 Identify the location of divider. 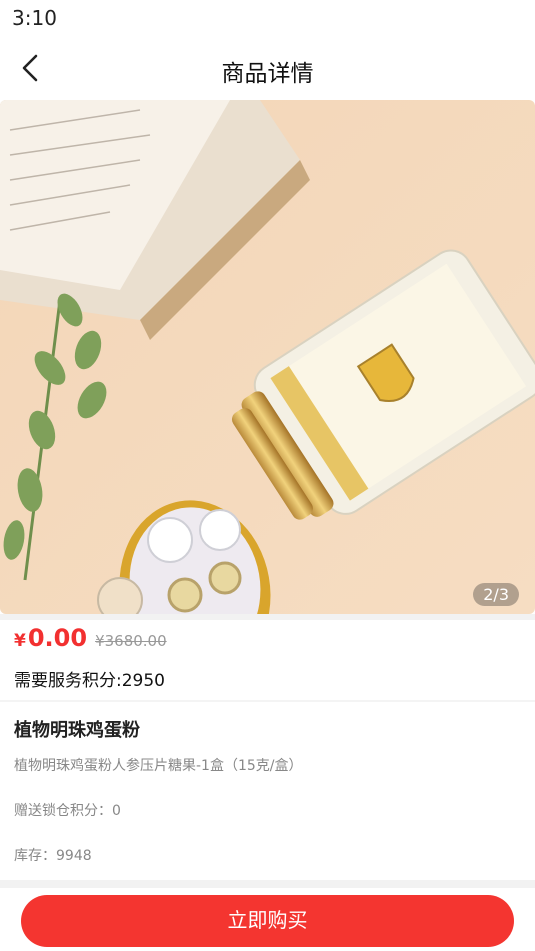
(267, 701).